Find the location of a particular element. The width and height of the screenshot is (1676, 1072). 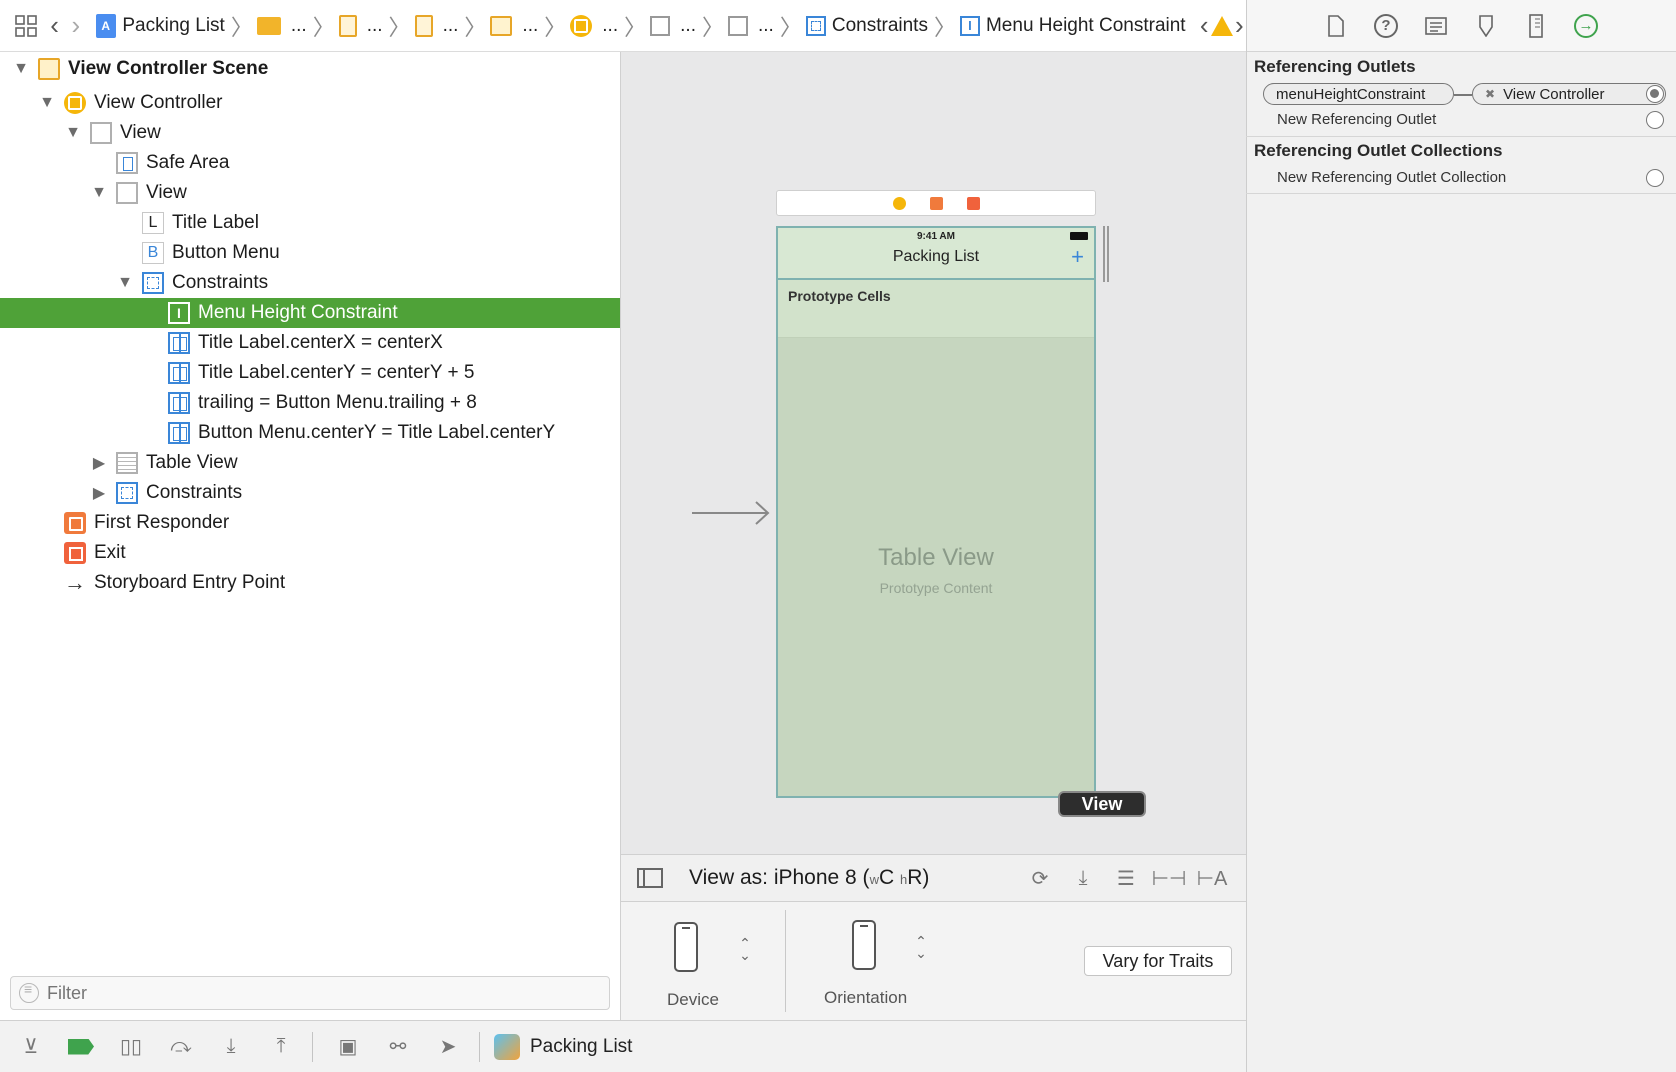

outline-row-menu-height-constraint: ▶ I Menu Height Constraint is located at coordinates (310, 313).